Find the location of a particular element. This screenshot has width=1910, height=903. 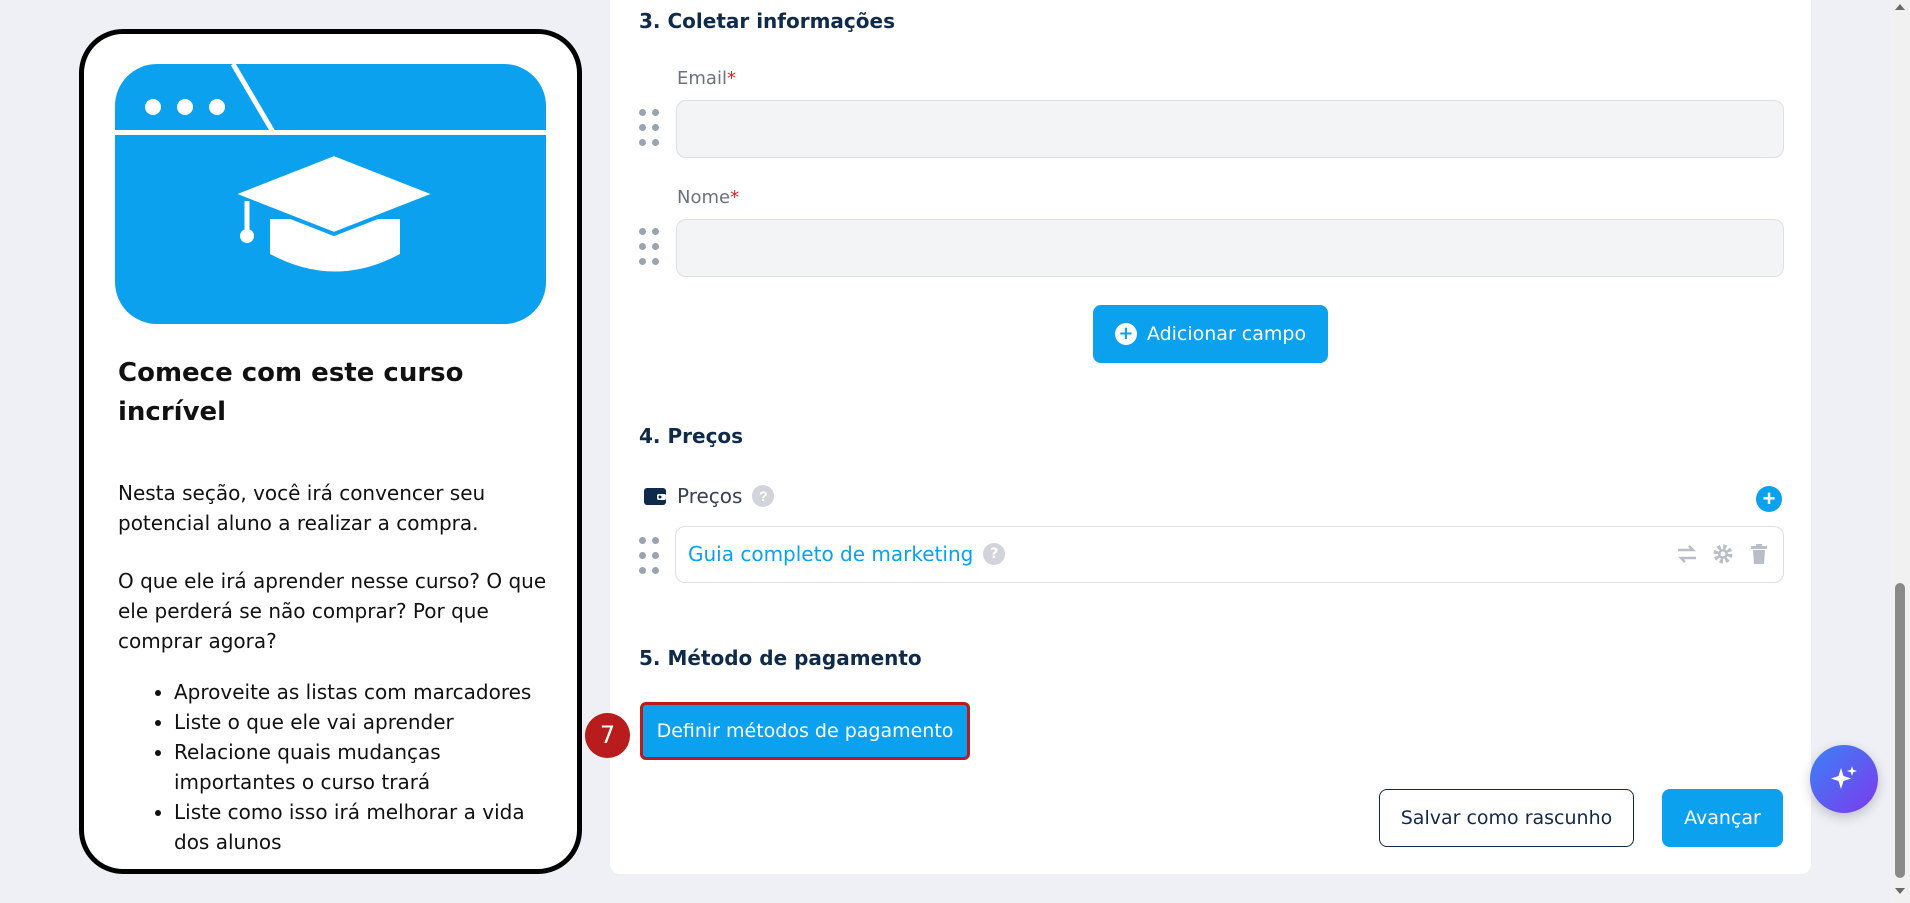

ai-assistant-button is located at coordinates (1844, 779).